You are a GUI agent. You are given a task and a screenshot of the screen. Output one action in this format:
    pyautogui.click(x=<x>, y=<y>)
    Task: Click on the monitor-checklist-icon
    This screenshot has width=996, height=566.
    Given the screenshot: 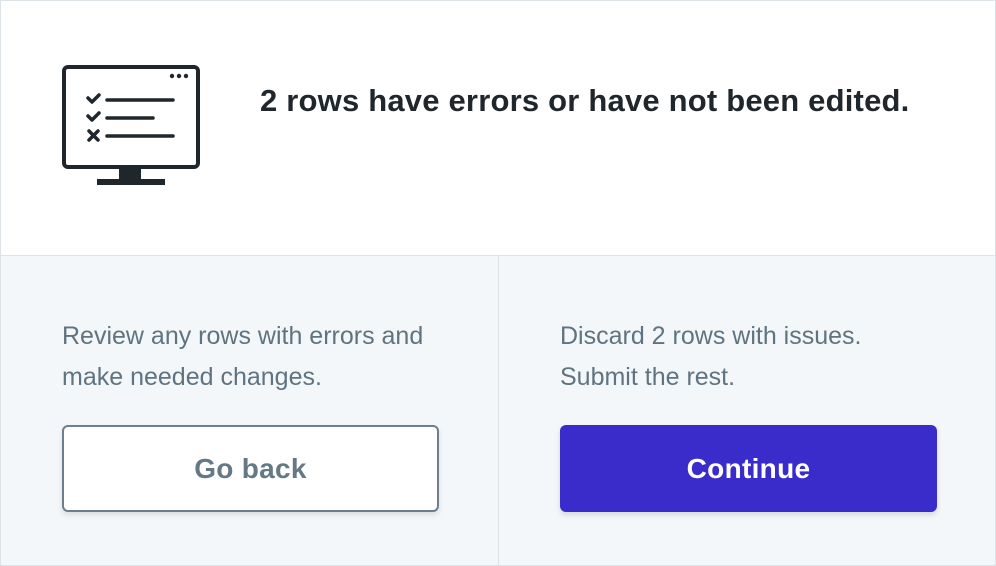 What is the action you would take?
    pyautogui.click(x=131, y=125)
    